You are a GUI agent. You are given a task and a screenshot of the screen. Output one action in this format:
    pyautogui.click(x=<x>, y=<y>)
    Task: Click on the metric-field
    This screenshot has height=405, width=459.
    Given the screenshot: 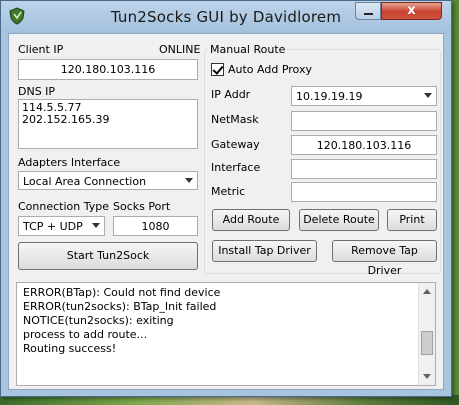 What is the action you would take?
    pyautogui.click(x=364, y=192)
    